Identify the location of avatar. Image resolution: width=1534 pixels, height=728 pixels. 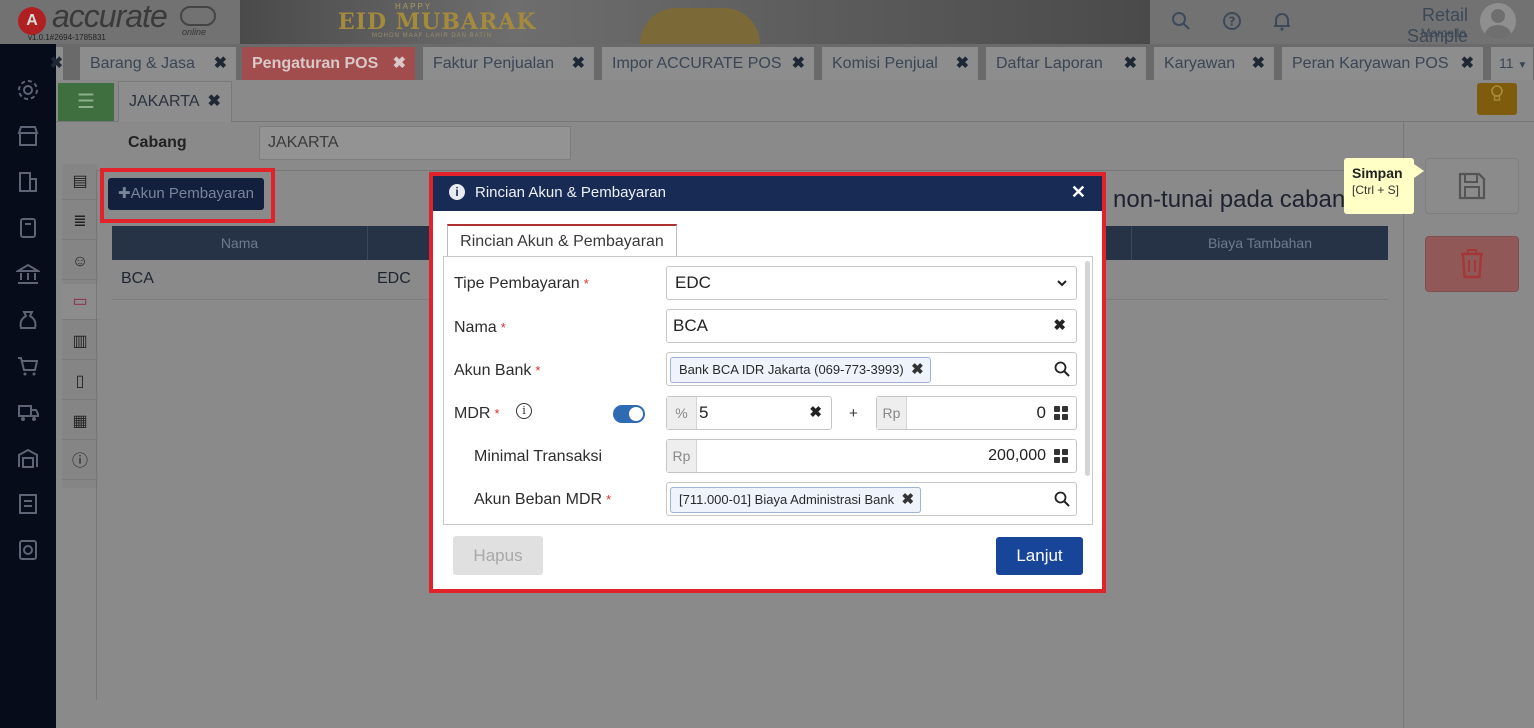
(1498, 21).